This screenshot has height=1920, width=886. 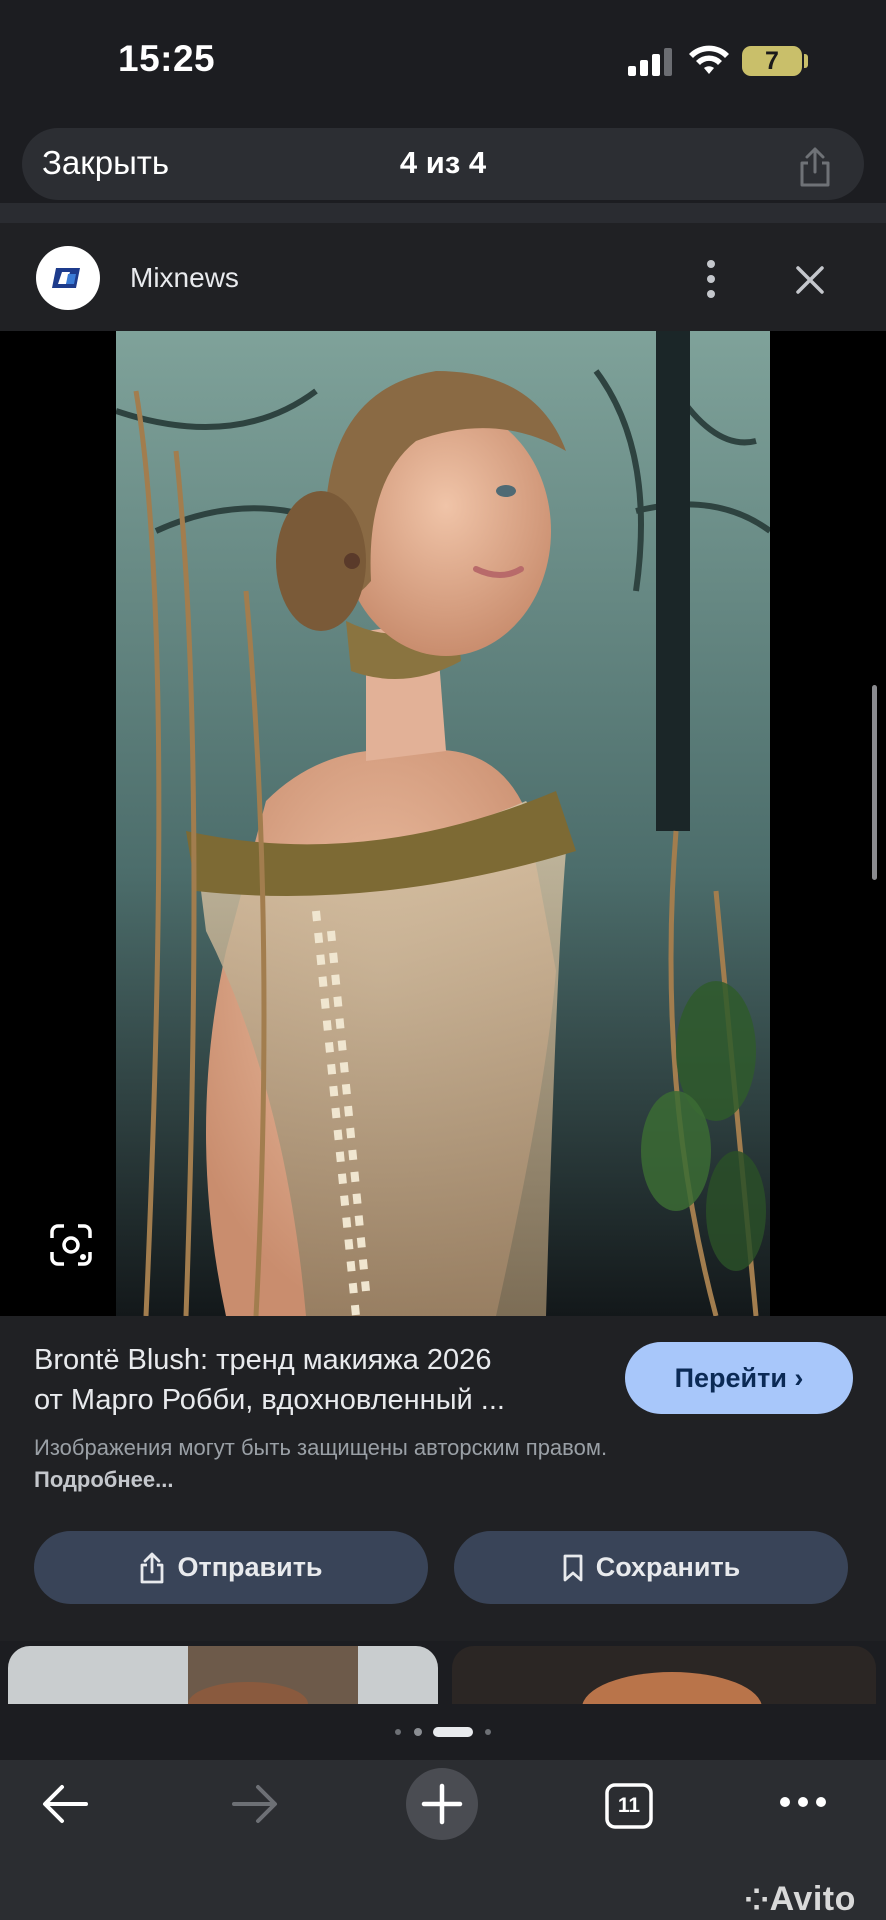 I want to click on battery-icon: 7, so click(x=772, y=61).